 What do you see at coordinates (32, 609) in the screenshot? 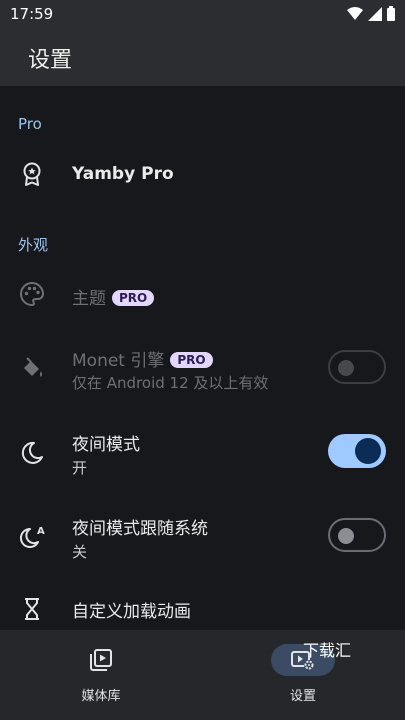
I see `hourglass-icon` at bounding box center [32, 609].